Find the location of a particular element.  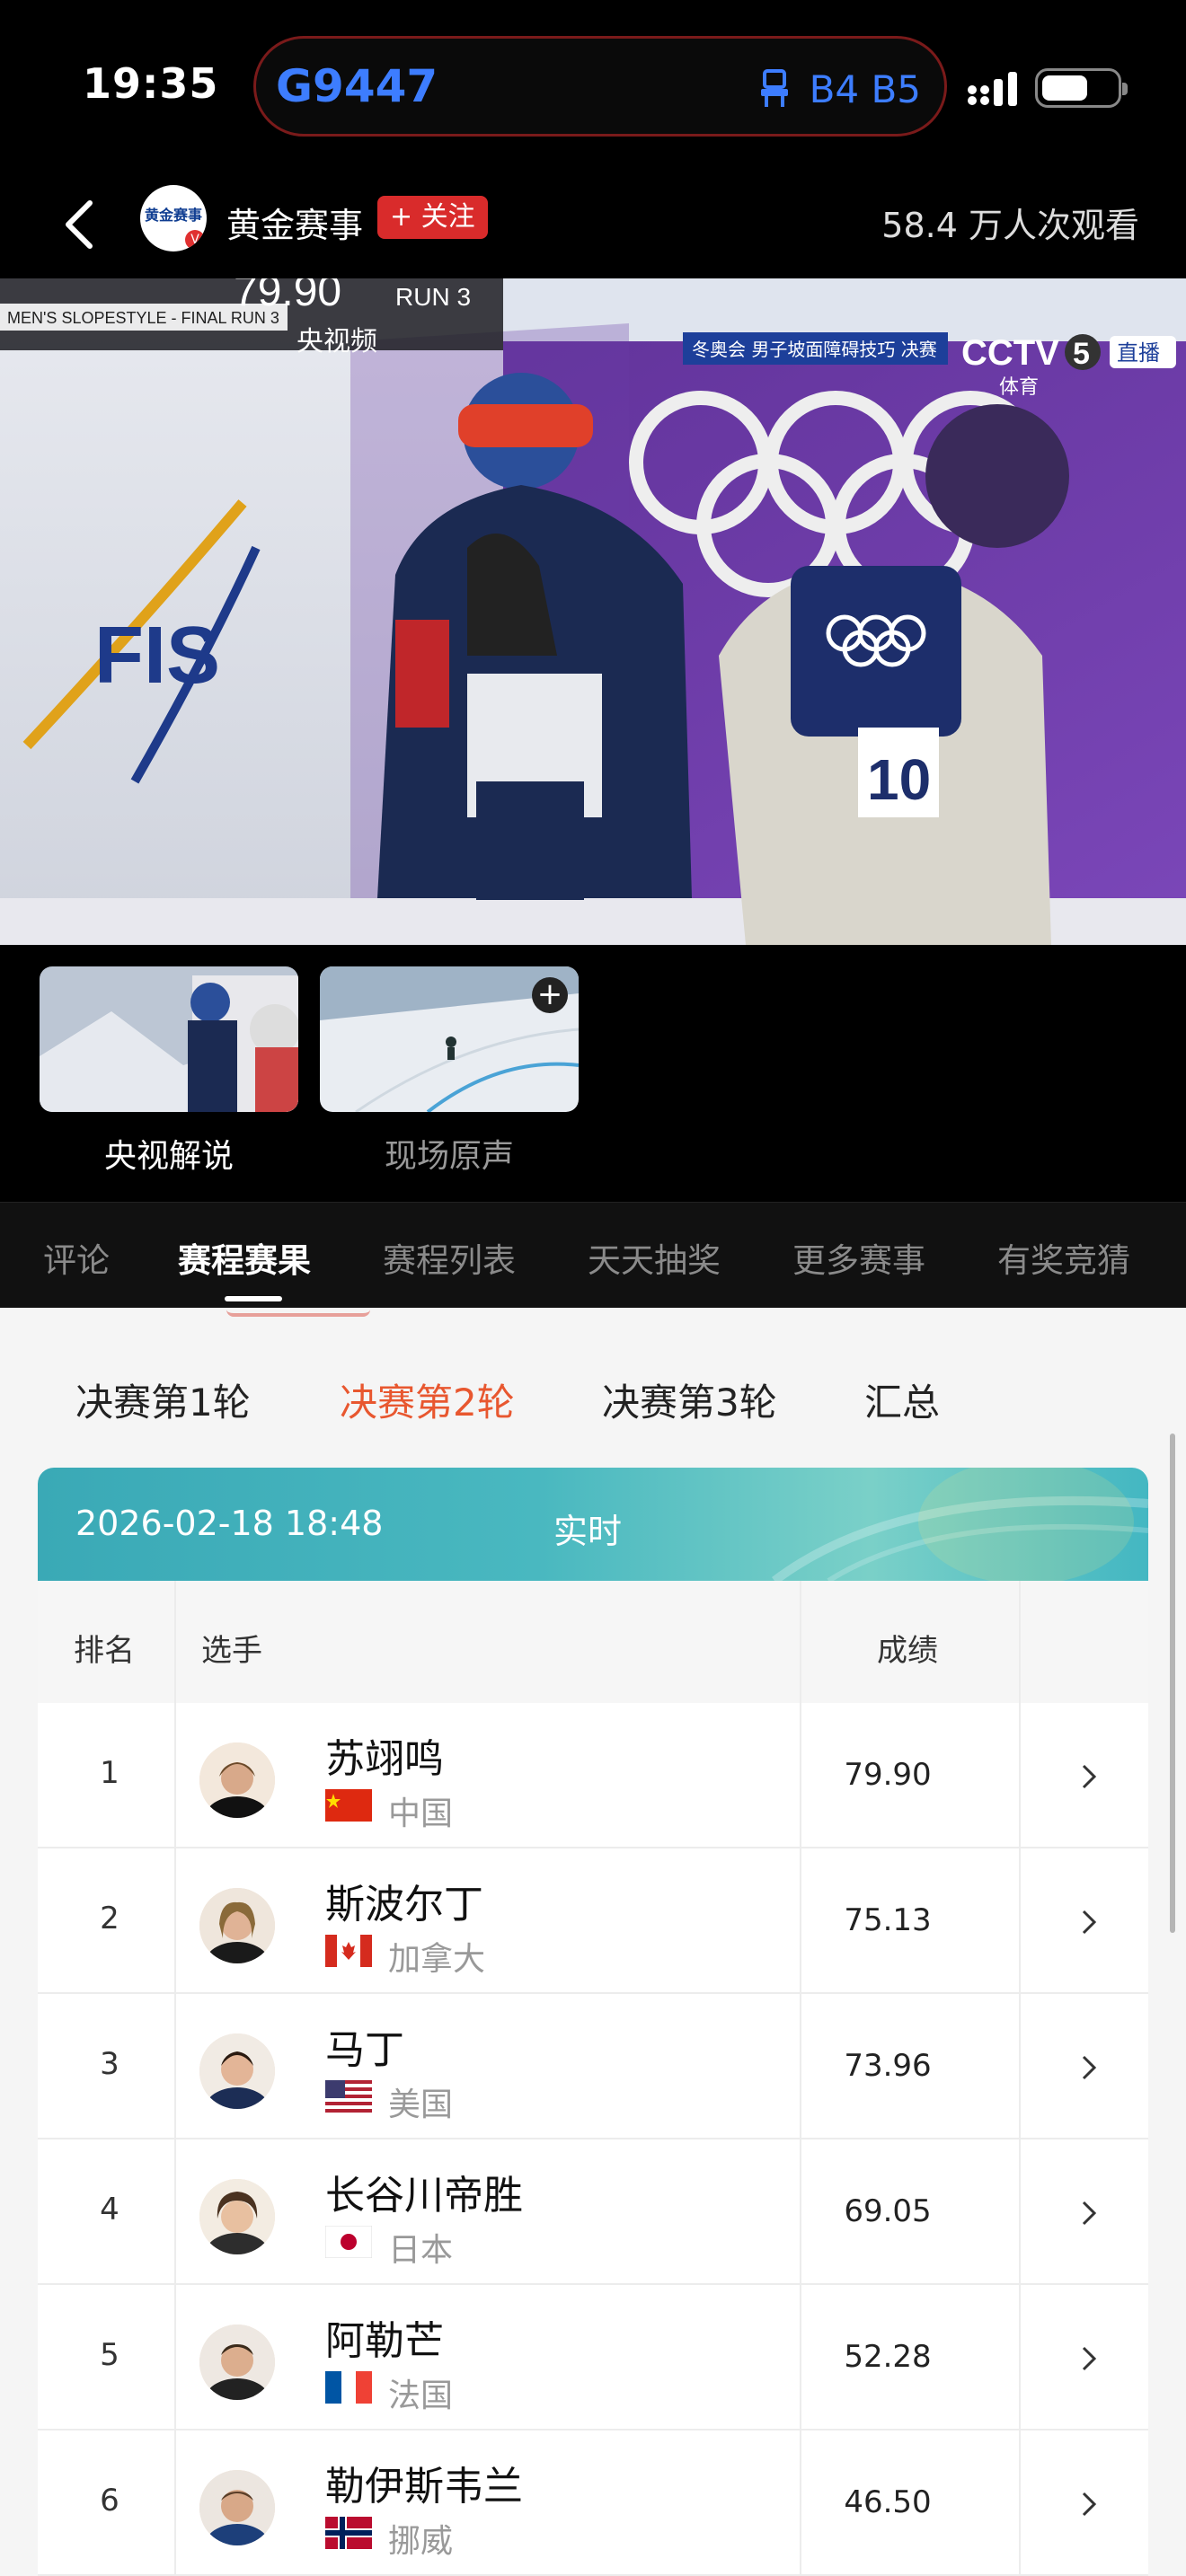

round-summary: 汇总 is located at coordinates (902, 1399).